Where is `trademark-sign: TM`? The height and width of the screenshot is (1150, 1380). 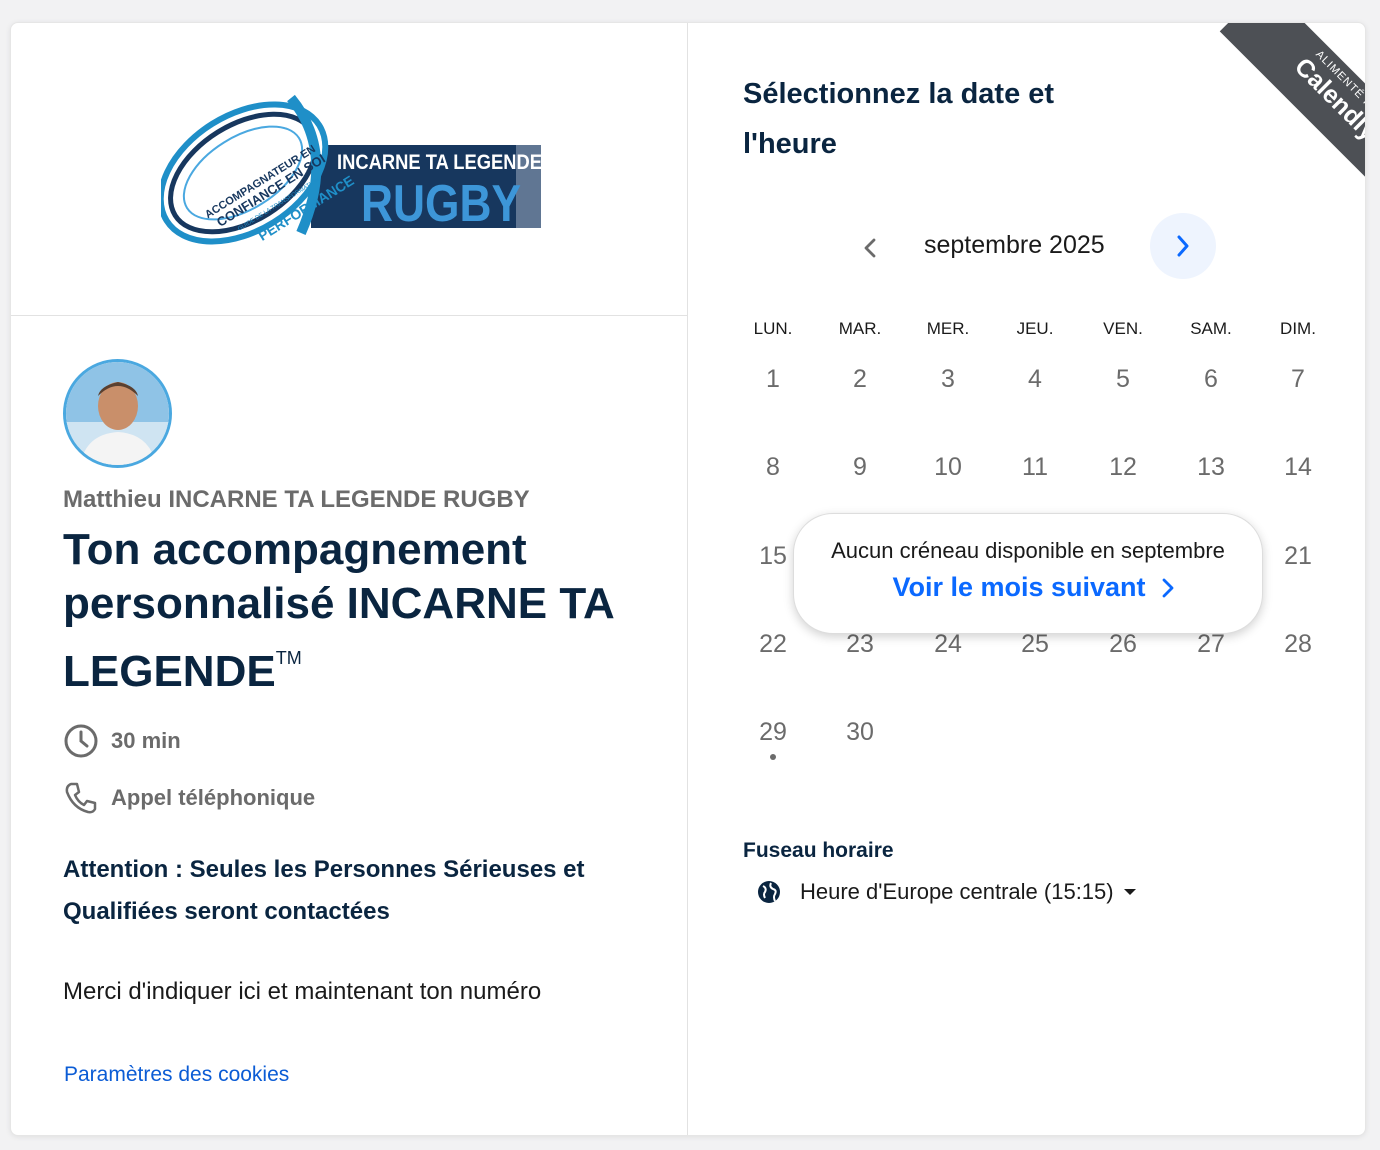 trademark-sign: TM is located at coordinates (288, 658).